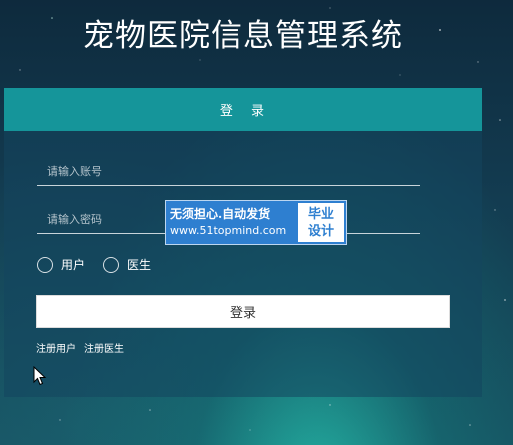 The height and width of the screenshot is (445, 513). I want to click on register-user-link: 注册用户, so click(56, 347).